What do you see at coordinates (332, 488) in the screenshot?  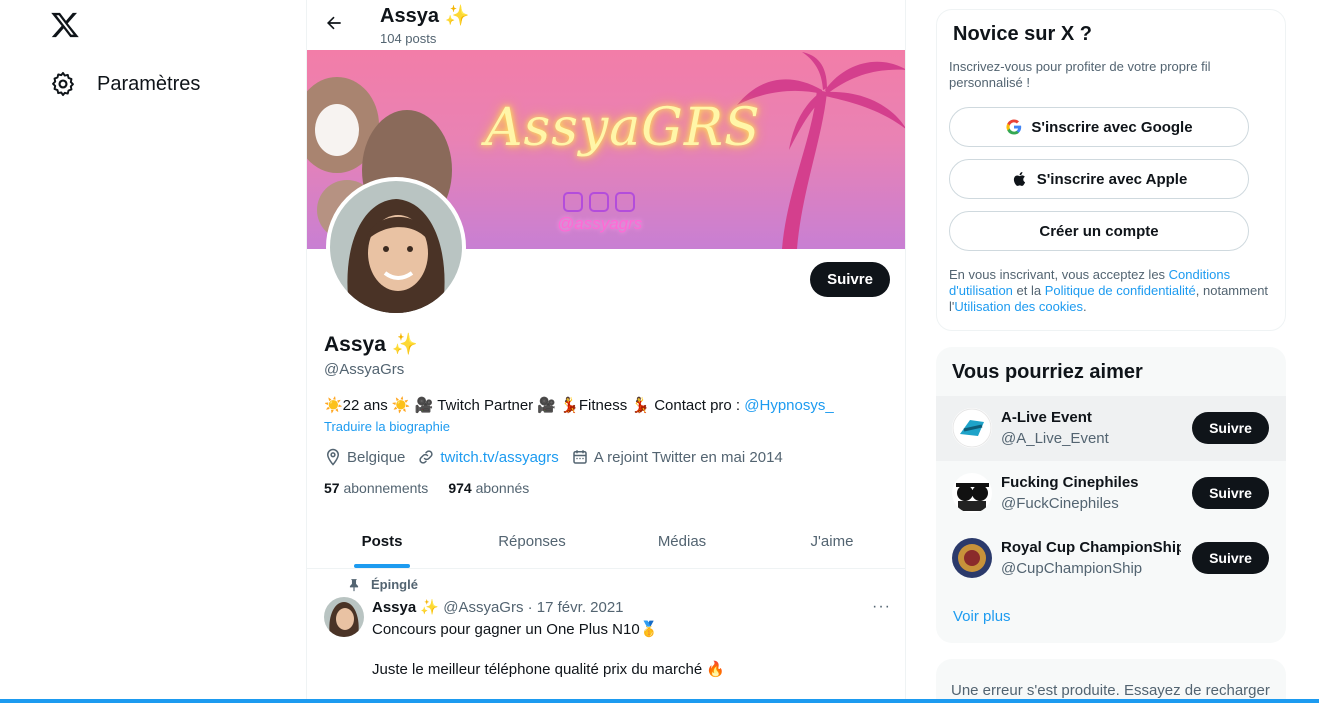 I see `following-count: 57` at bounding box center [332, 488].